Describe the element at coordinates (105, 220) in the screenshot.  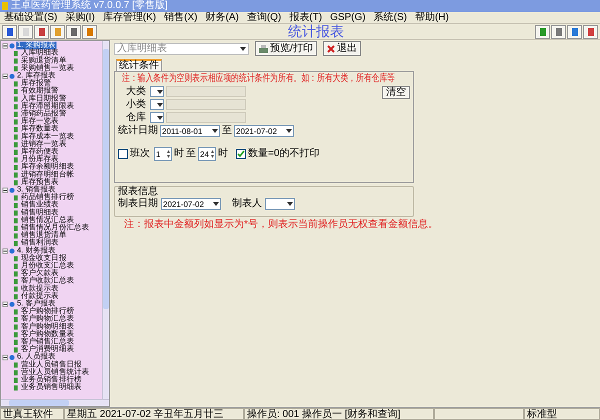
I see `vertical-scrollbar` at that location.